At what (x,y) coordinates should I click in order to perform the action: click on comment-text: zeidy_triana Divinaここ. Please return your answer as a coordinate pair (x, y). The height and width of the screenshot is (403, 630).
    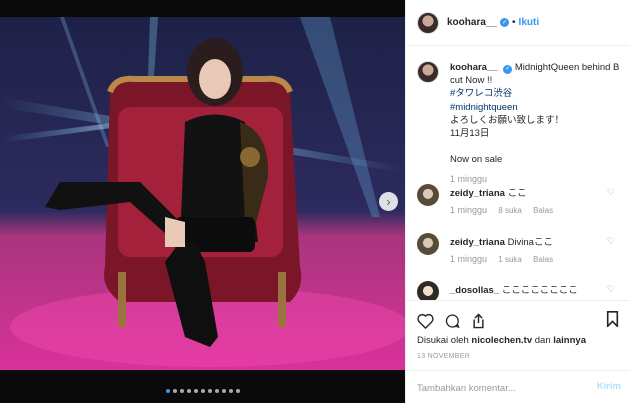
    Looking at the image, I should click on (501, 241).